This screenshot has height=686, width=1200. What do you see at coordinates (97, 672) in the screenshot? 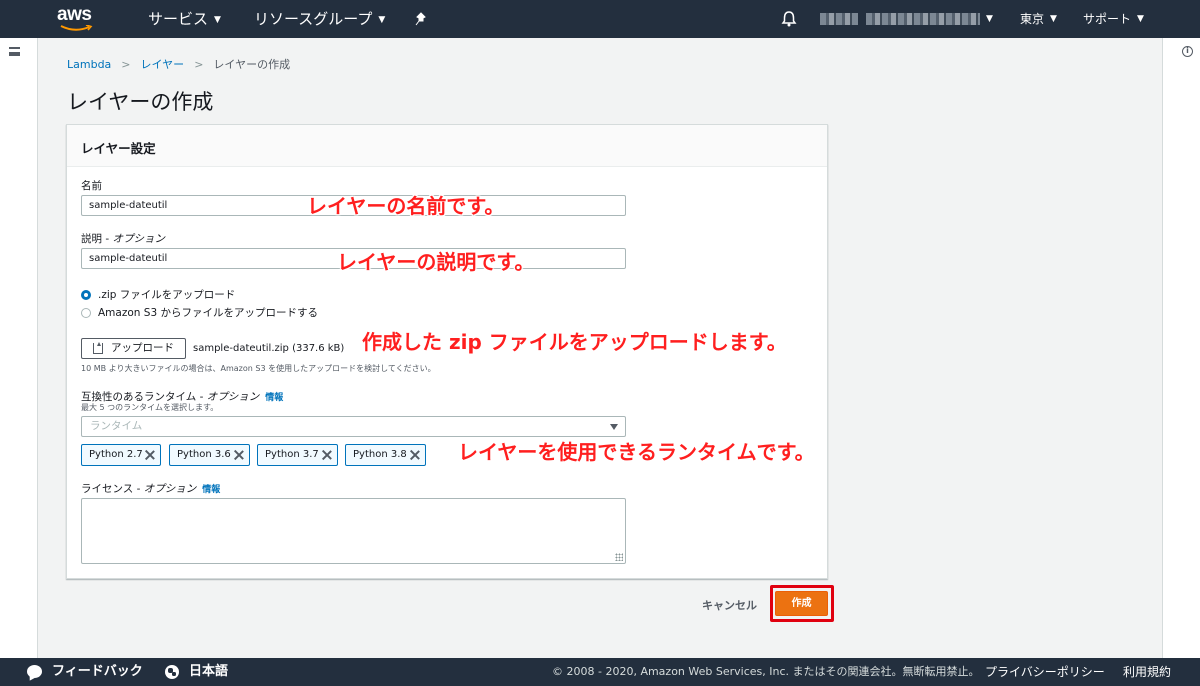
I see `feedback-link: フィードバック` at bounding box center [97, 672].